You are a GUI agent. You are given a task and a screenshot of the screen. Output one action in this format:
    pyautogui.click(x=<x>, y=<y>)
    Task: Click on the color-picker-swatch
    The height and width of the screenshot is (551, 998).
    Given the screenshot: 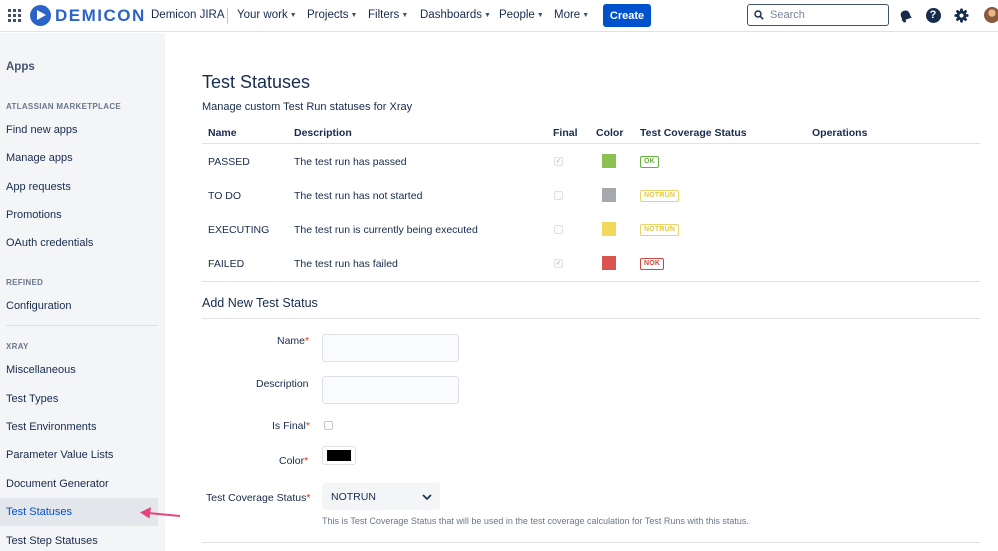 What is the action you would take?
    pyautogui.click(x=339, y=455)
    